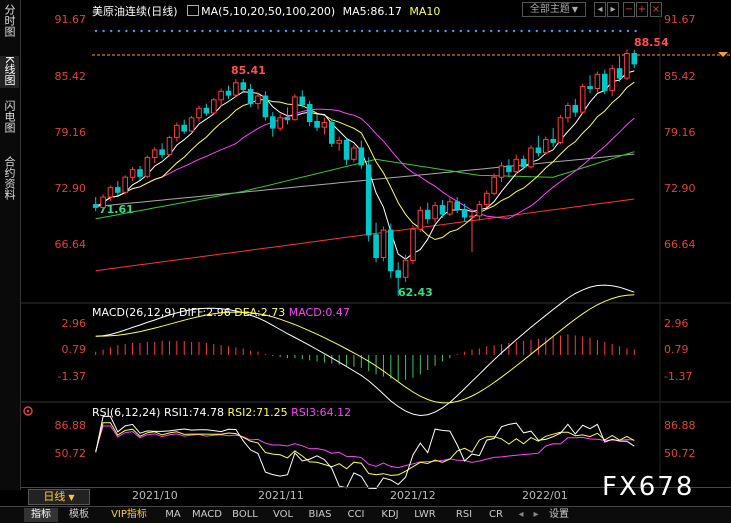 Image resolution: width=731 pixels, height=523 pixels. Describe the element at coordinates (545, 495) in the screenshot. I see `x-tick-label: 2022/01` at that location.